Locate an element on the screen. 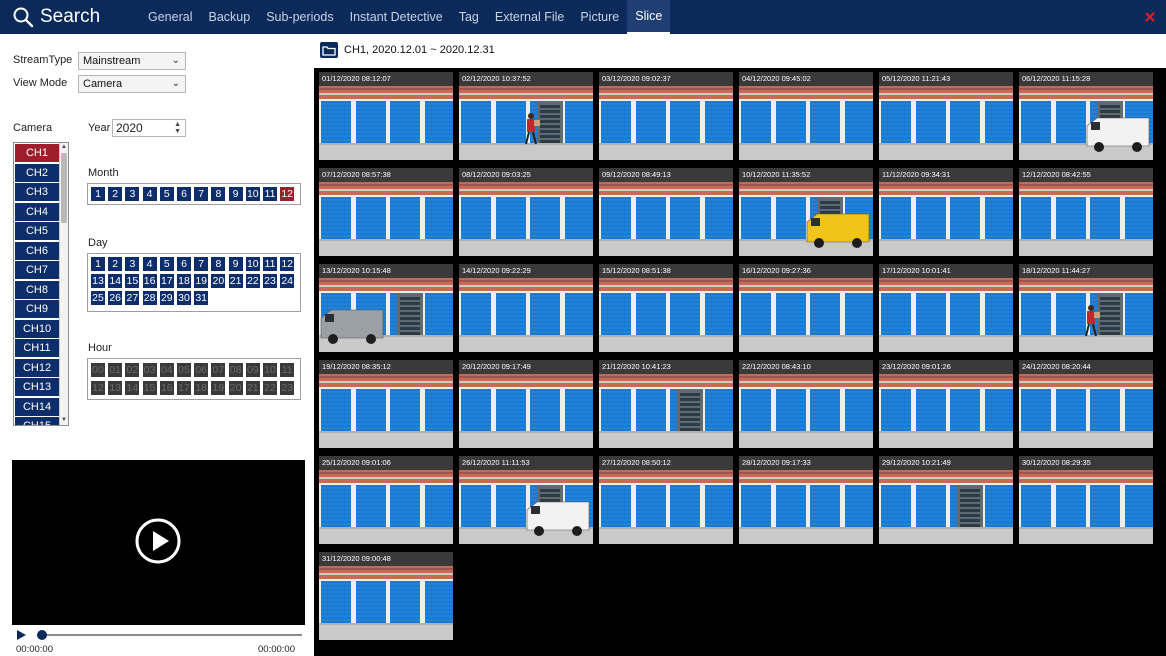 This screenshot has width=1166, height=656. day-cell: 10 is located at coordinates (252, 264).